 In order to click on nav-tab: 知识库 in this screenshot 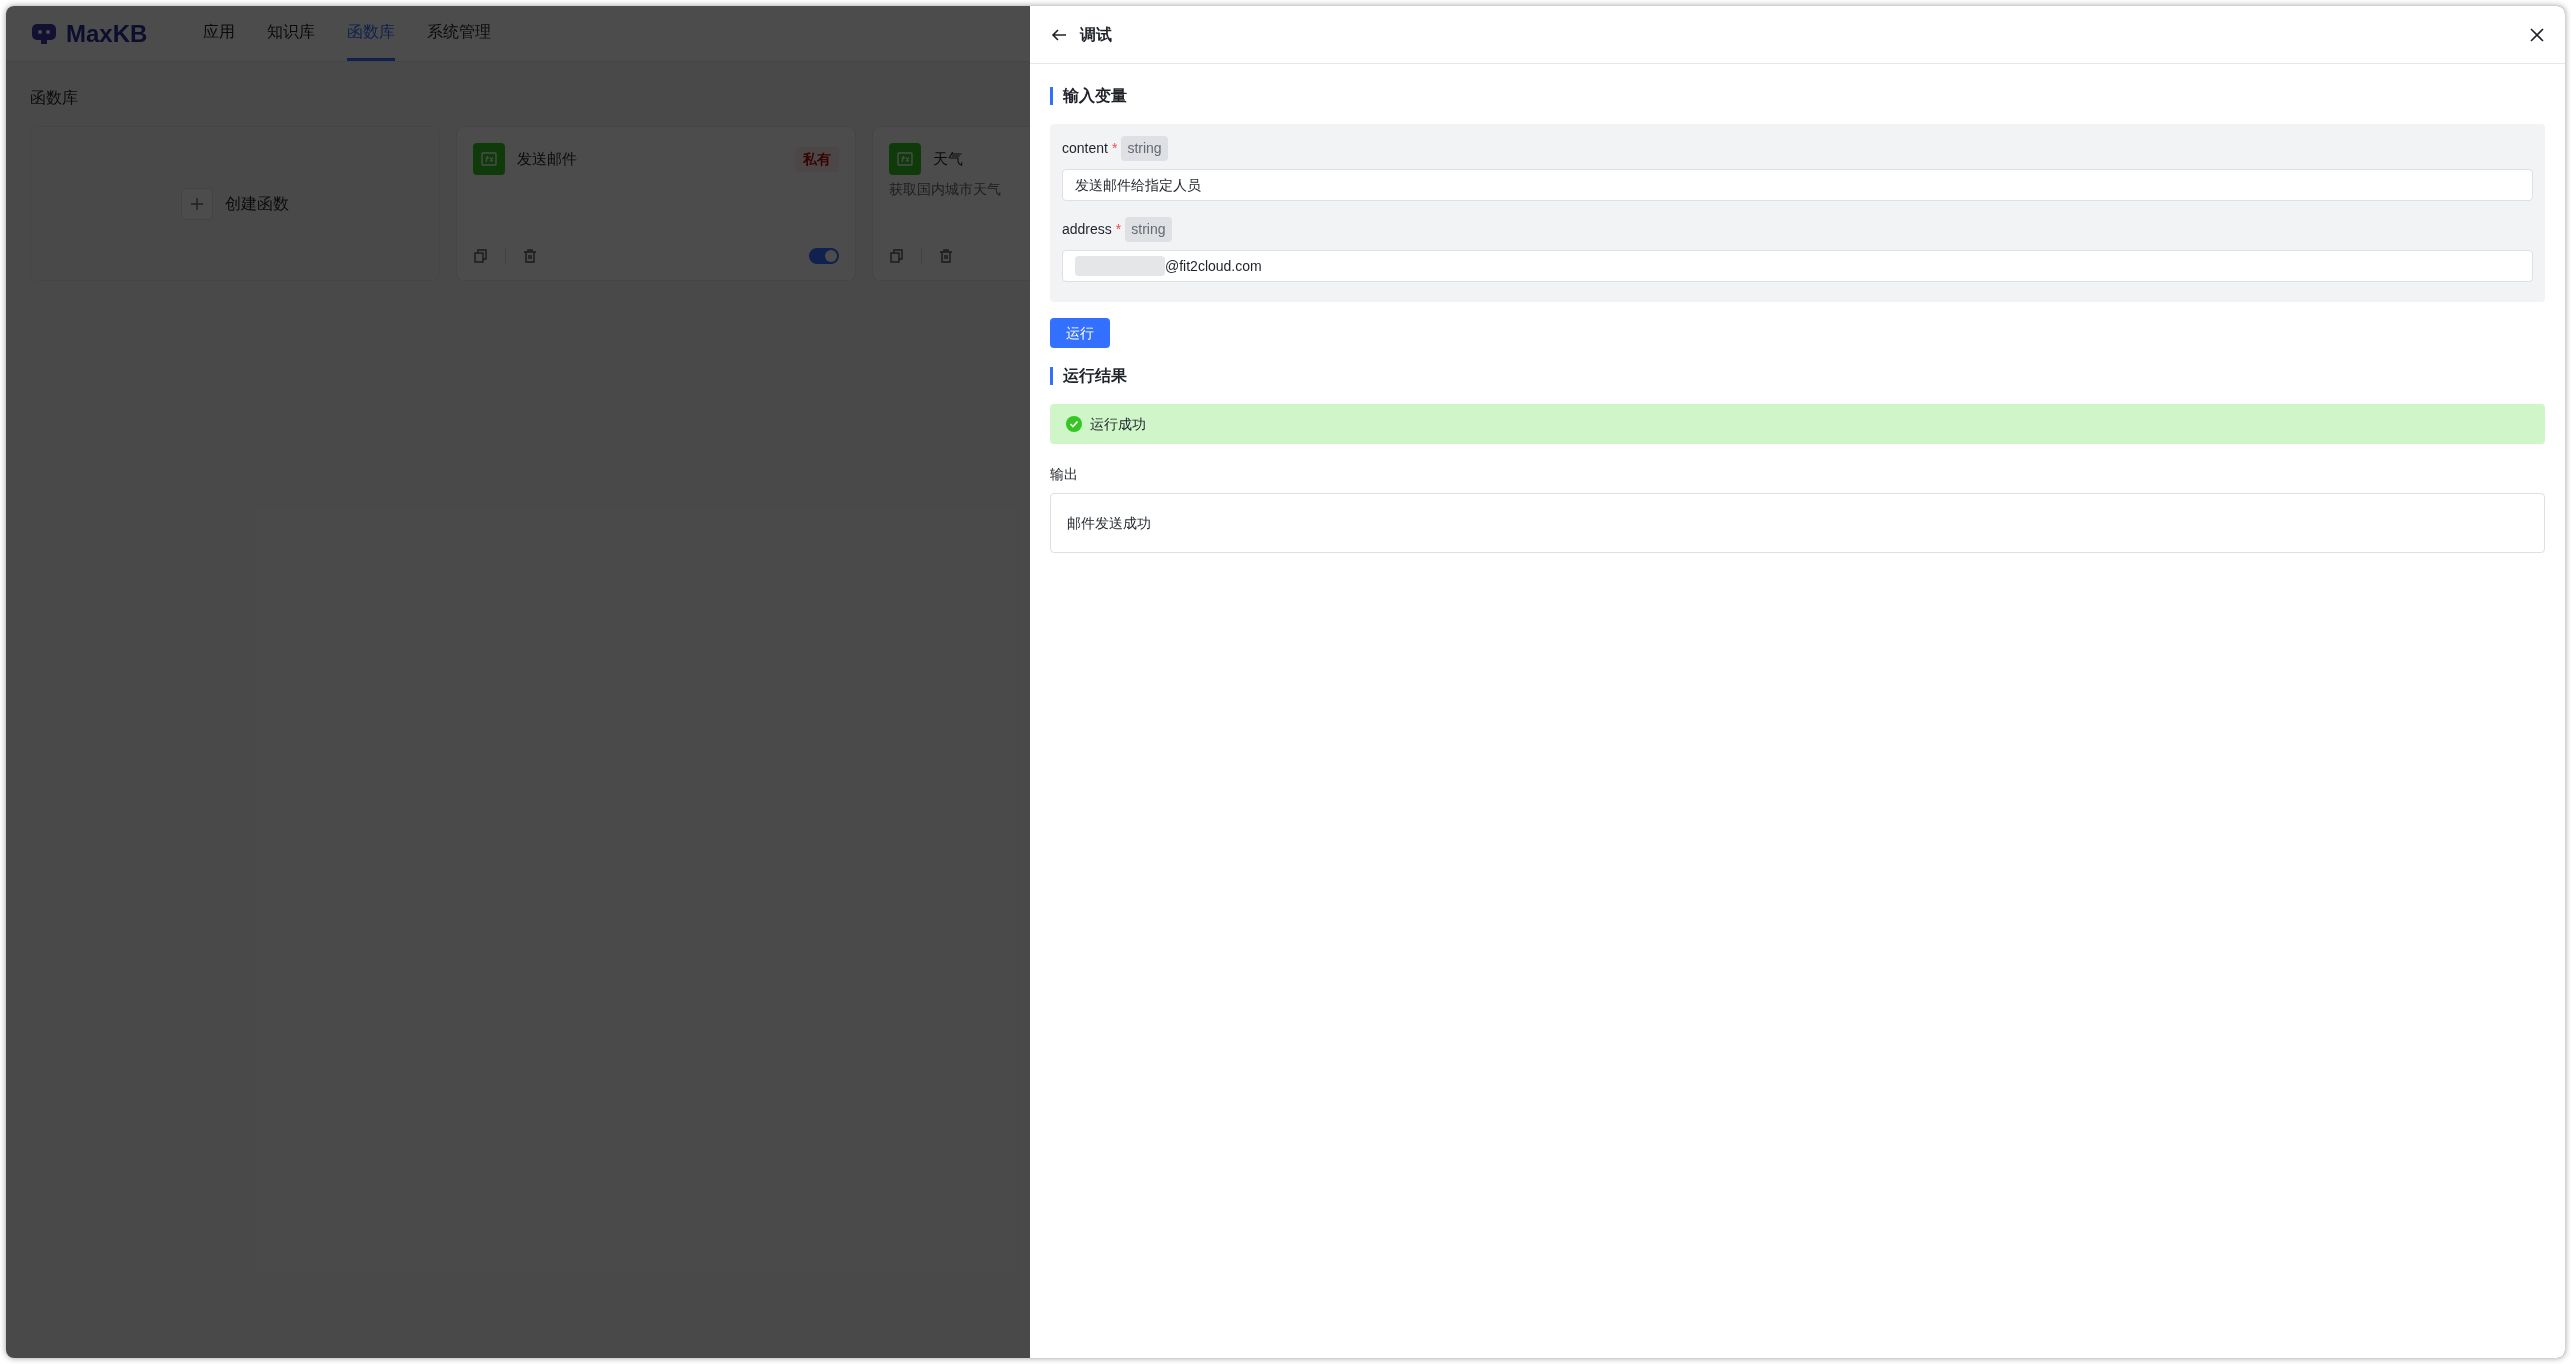, I will do `click(291, 33)`.